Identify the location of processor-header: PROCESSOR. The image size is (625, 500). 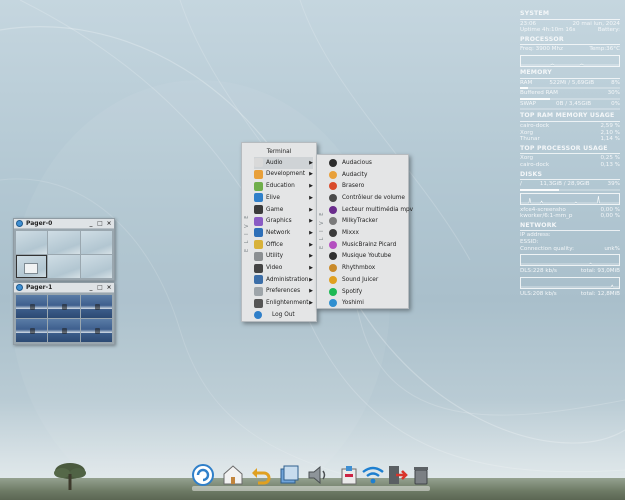
(542, 39).